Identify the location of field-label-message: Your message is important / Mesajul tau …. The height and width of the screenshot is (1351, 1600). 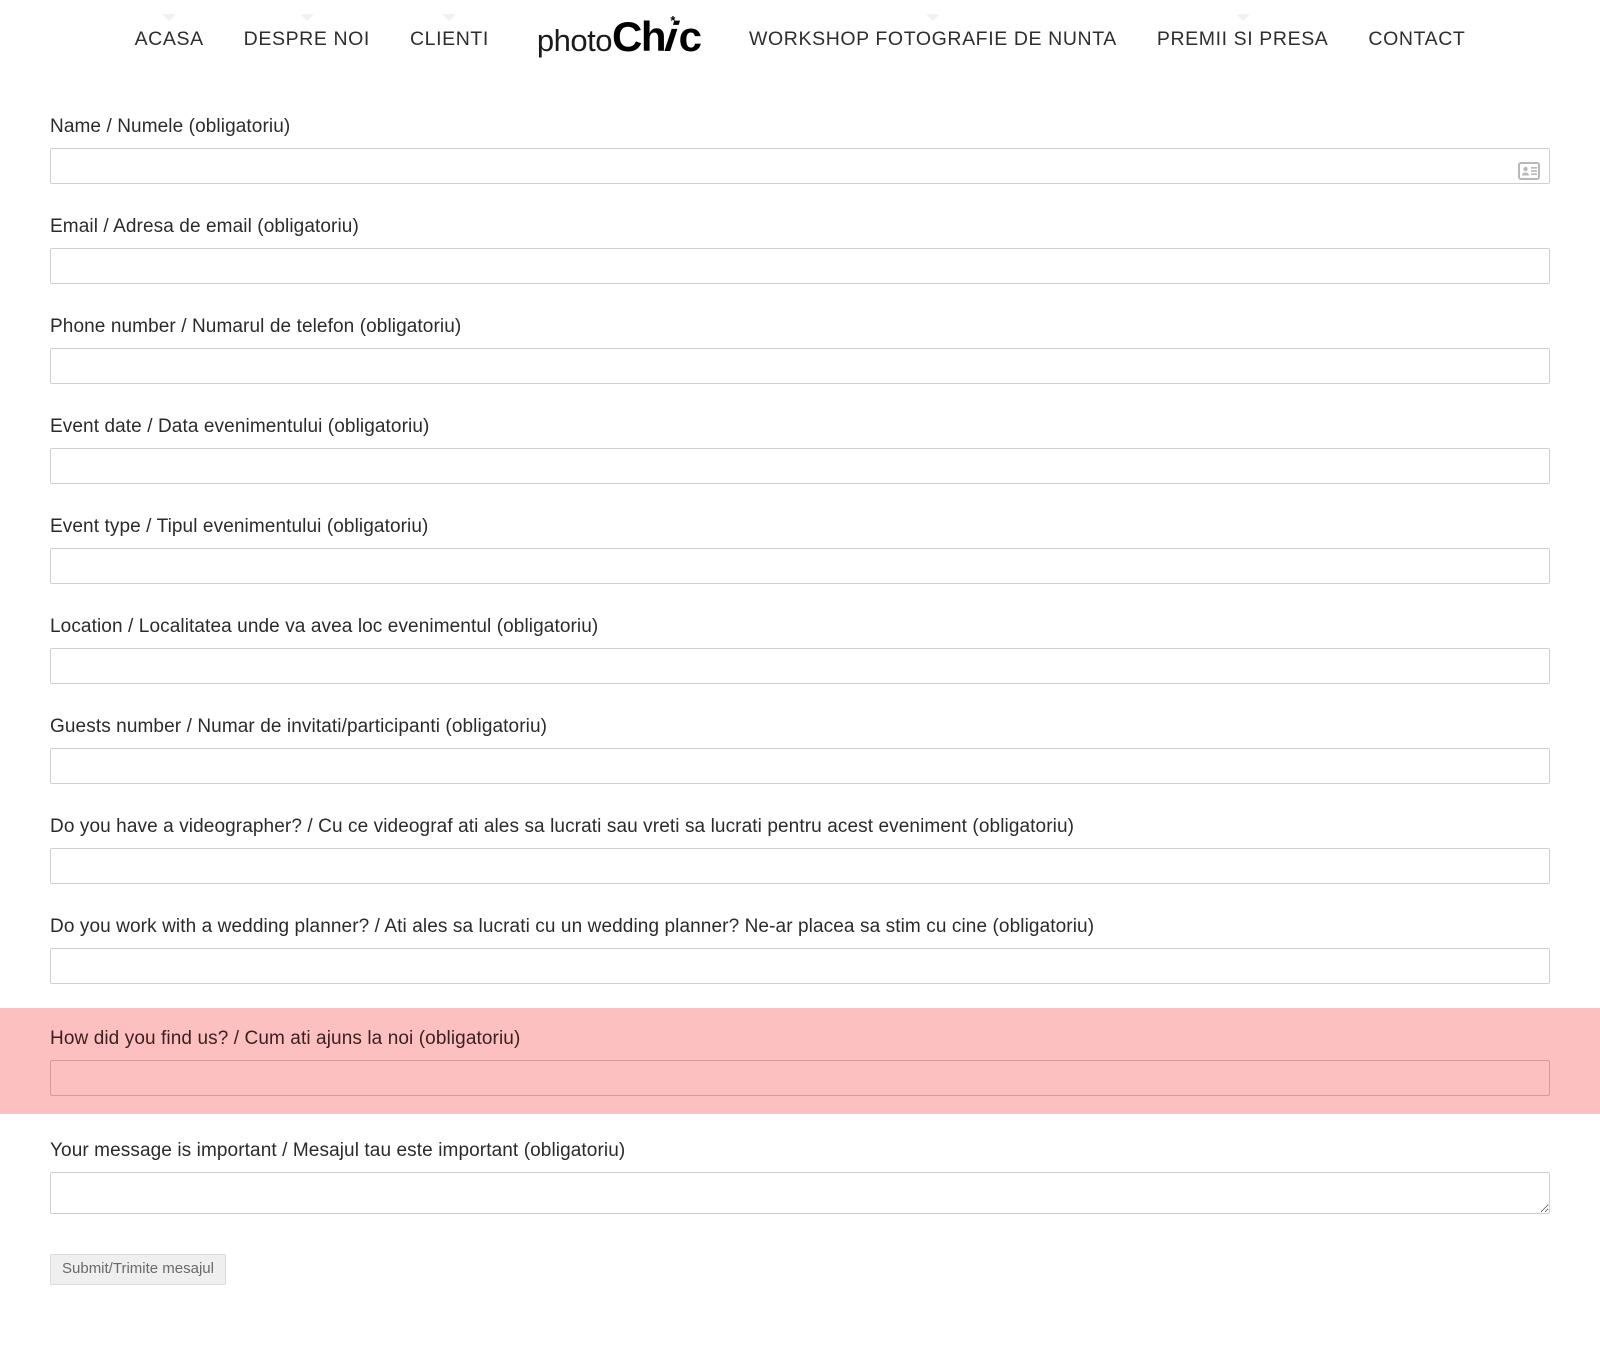
(338, 1150).